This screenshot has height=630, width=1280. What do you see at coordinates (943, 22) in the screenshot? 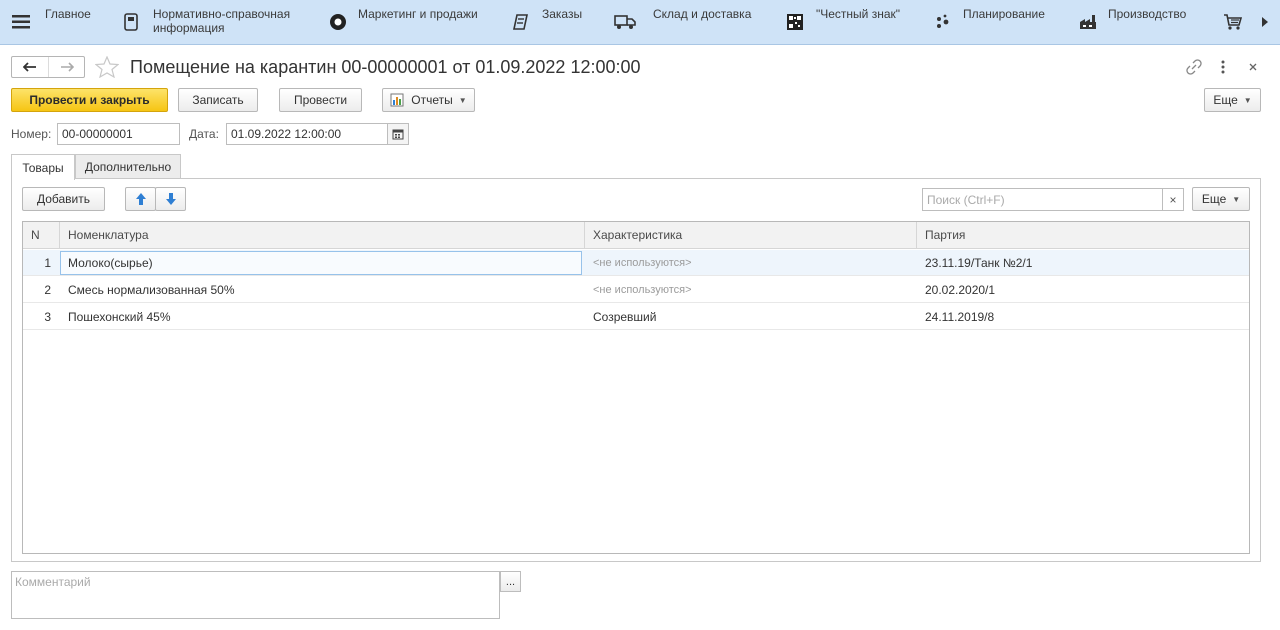
I see `planning-icon` at bounding box center [943, 22].